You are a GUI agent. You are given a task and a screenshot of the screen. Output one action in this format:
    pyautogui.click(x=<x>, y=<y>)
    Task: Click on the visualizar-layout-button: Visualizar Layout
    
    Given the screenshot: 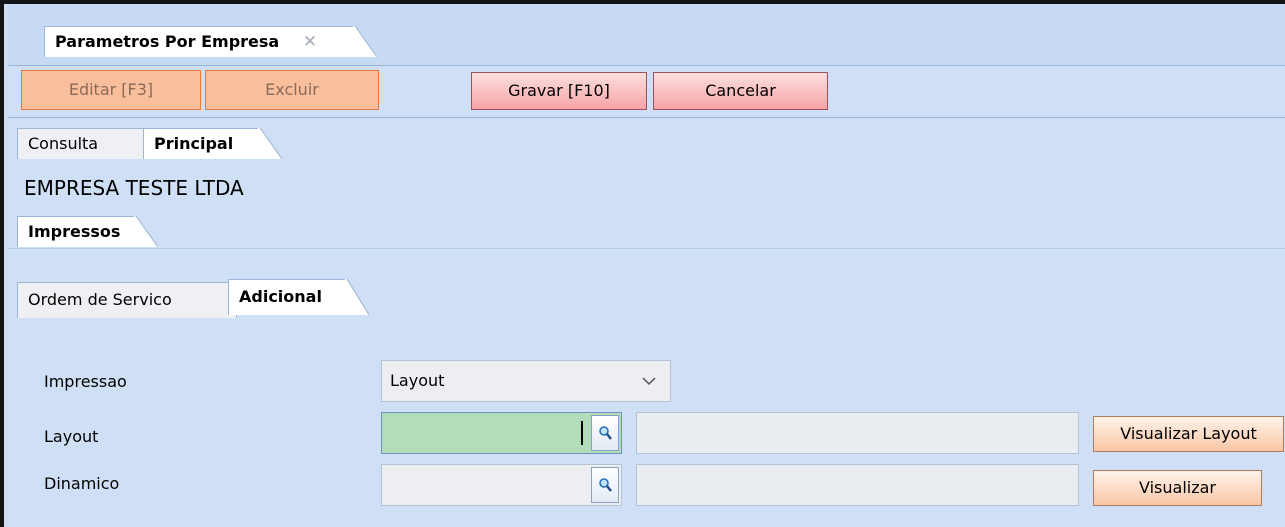 What is the action you would take?
    pyautogui.click(x=1188, y=434)
    